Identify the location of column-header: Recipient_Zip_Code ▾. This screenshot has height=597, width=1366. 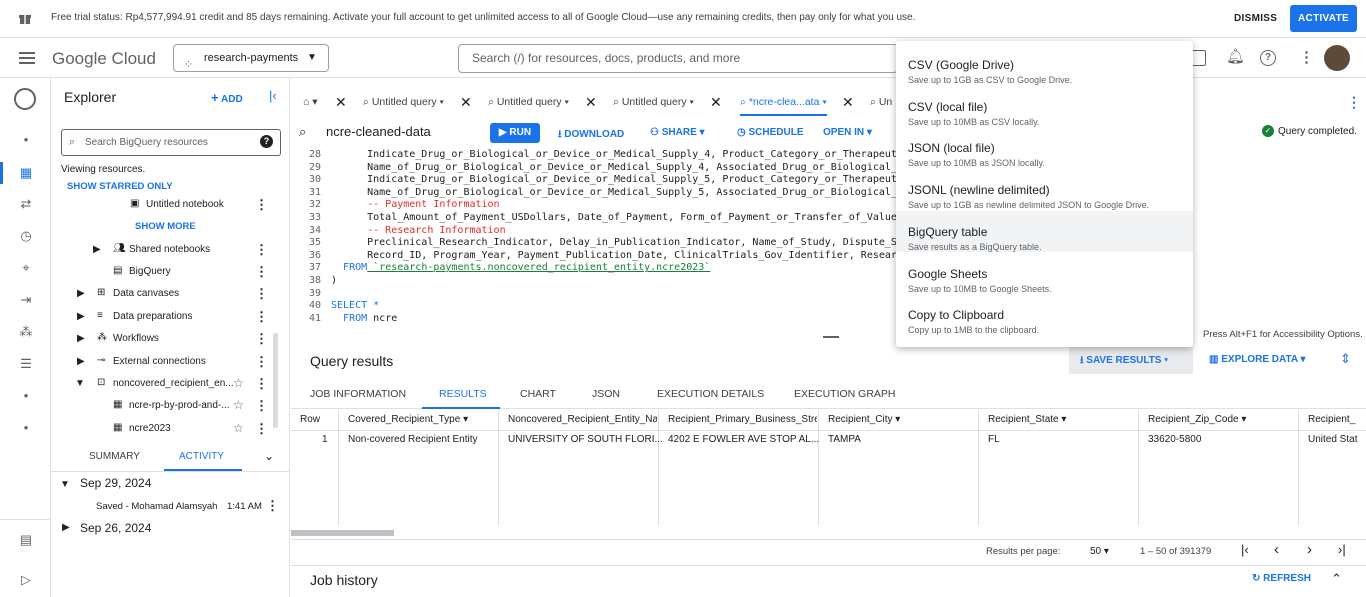
(1220, 424).